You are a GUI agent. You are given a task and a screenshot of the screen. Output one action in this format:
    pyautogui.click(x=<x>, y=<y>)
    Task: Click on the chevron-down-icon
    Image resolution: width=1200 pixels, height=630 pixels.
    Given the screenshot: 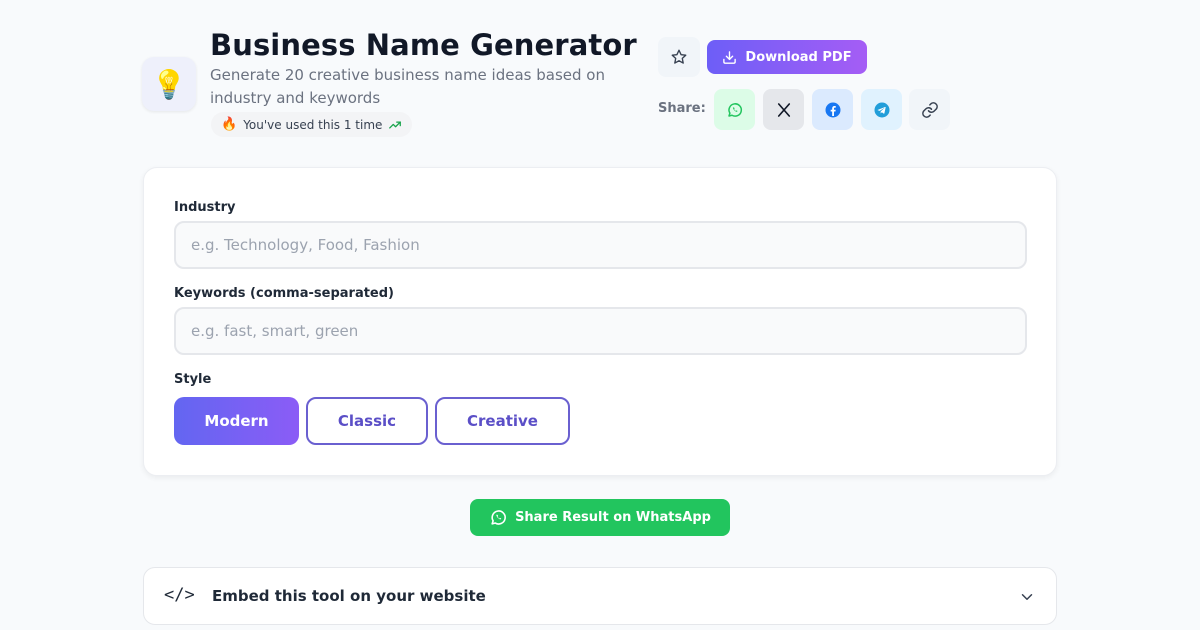 What is the action you would take?
    pyautogui.click(x=1027, y=597)
    